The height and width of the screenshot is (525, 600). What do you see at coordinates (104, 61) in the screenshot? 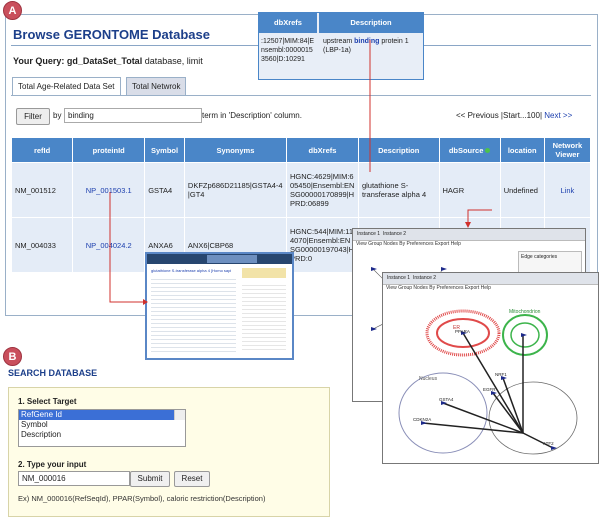
I see `query-value: gd_DataSet_Total` at bounding box center [104, 61].